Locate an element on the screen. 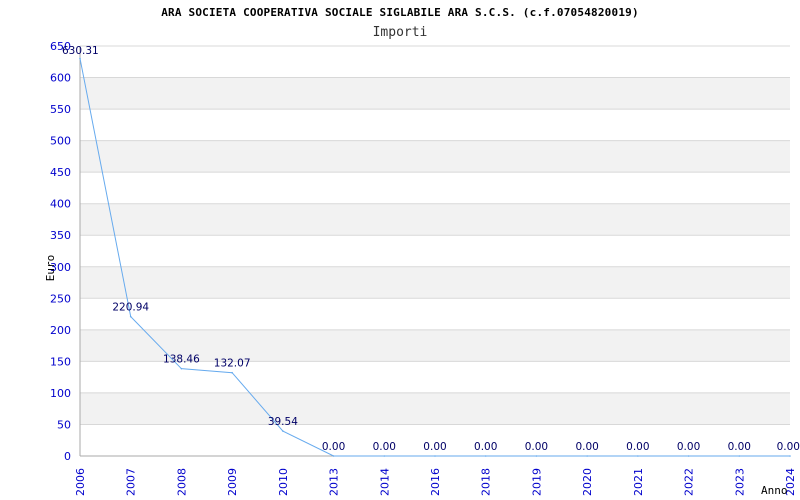 The height and width of the screenshot is (500, 800). x-tick-label: 2010 is located at coordinates (283, 482).